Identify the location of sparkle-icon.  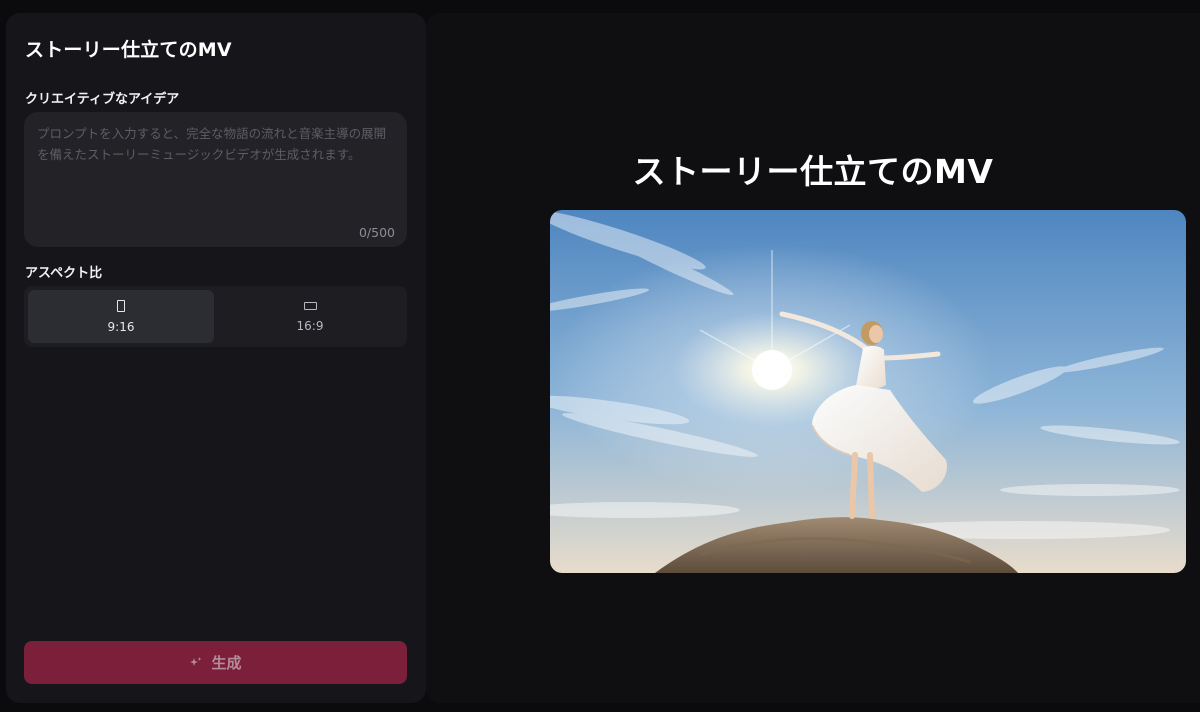
(196, 663).